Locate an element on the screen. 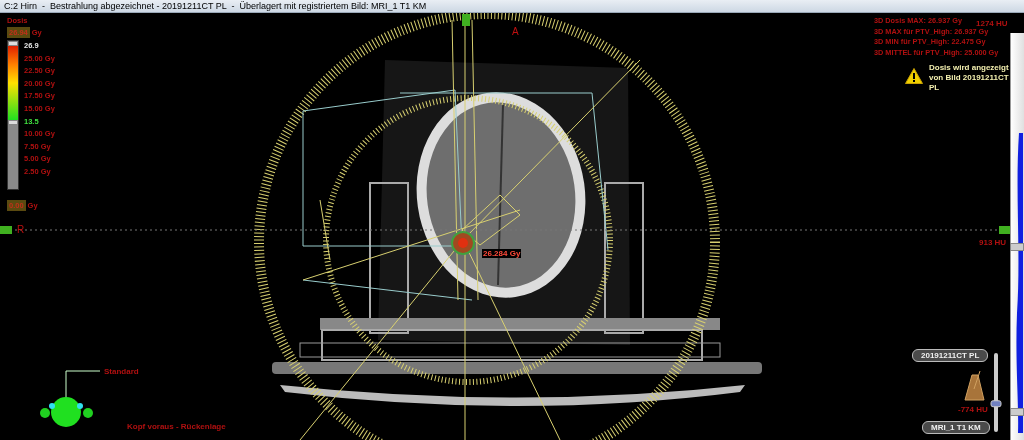 This screenshot has width=1024, height=440. warning-message: Dosis wird angezeigt von Bild 20191211CT PL is located at coordinates (969, 78).